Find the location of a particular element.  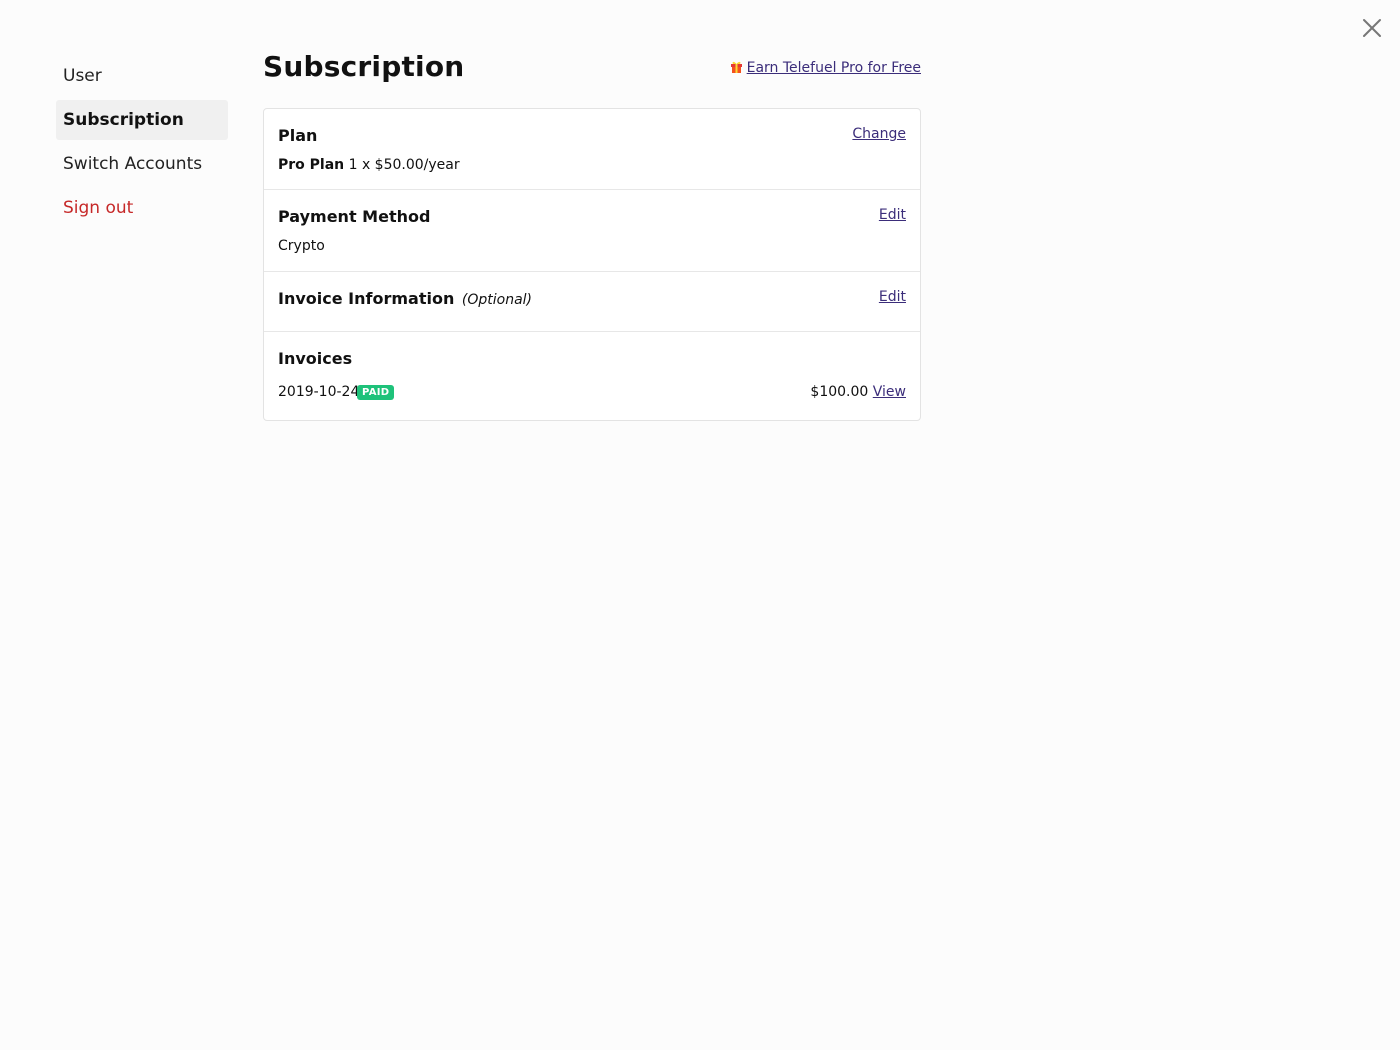

plan-section: Plan Change Pro Plan 1 x $50.00/year is located at coordinates (592, 149).